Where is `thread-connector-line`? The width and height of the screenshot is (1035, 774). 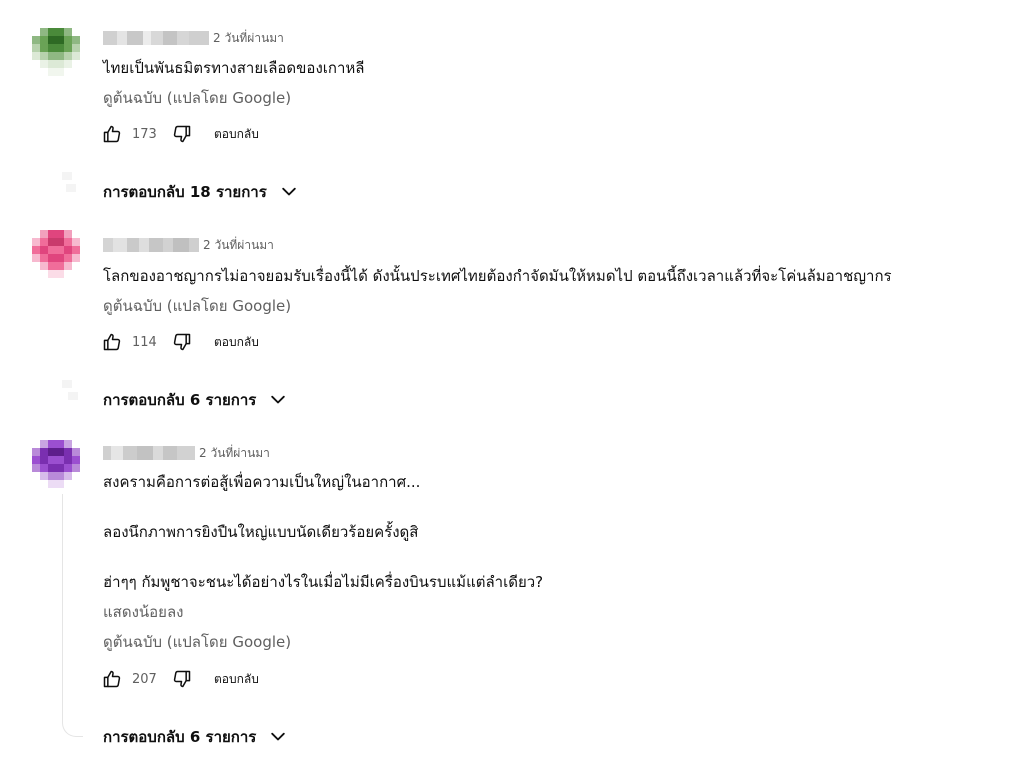 thread-connector-line is located at coordinates (72, 615).